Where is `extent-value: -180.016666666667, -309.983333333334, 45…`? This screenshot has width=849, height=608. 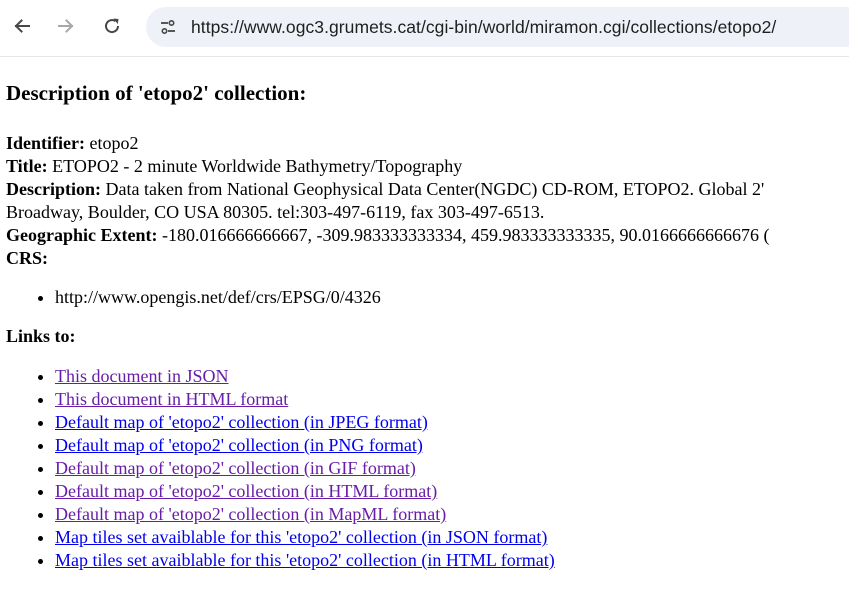 extent-value: -180.016666666667, -309.983333333334, 45… is located at coordinates (465, 235).